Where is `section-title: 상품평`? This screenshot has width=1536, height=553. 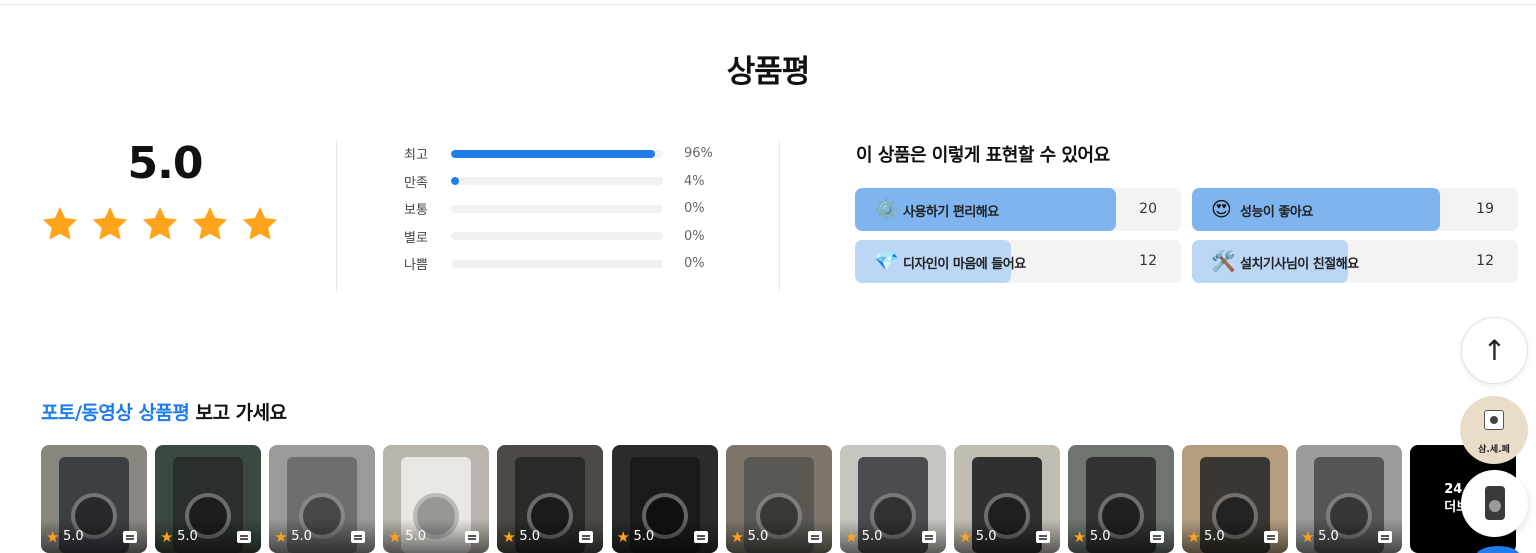 section-title: 상품평 is located at coordinates (768, 72).